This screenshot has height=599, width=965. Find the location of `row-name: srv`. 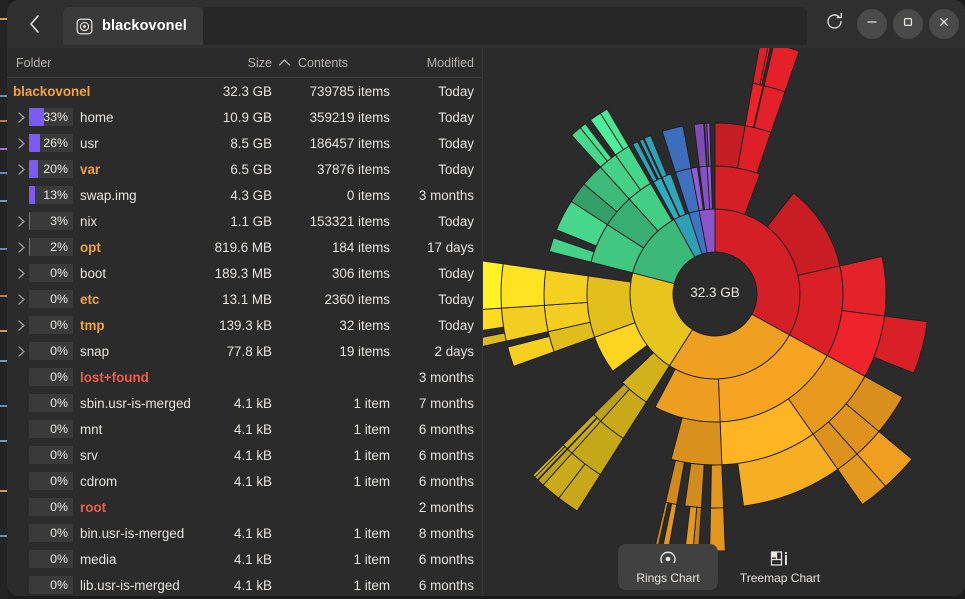

row-name: srv is located at coordinates (89, 455).